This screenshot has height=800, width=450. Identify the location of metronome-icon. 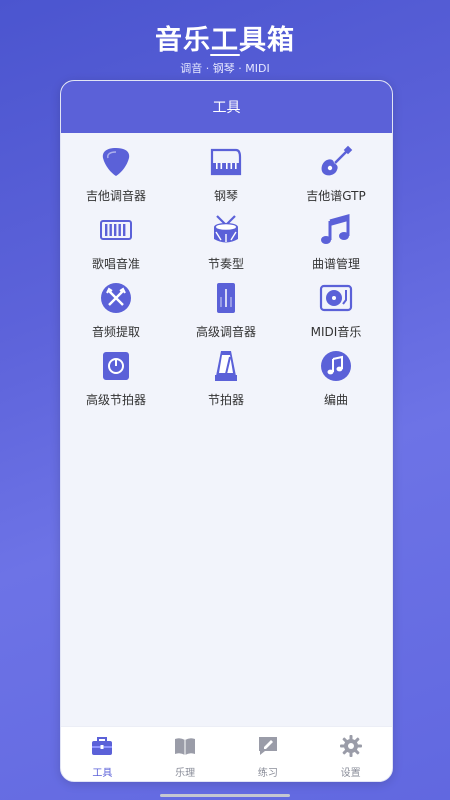
(226, 366).